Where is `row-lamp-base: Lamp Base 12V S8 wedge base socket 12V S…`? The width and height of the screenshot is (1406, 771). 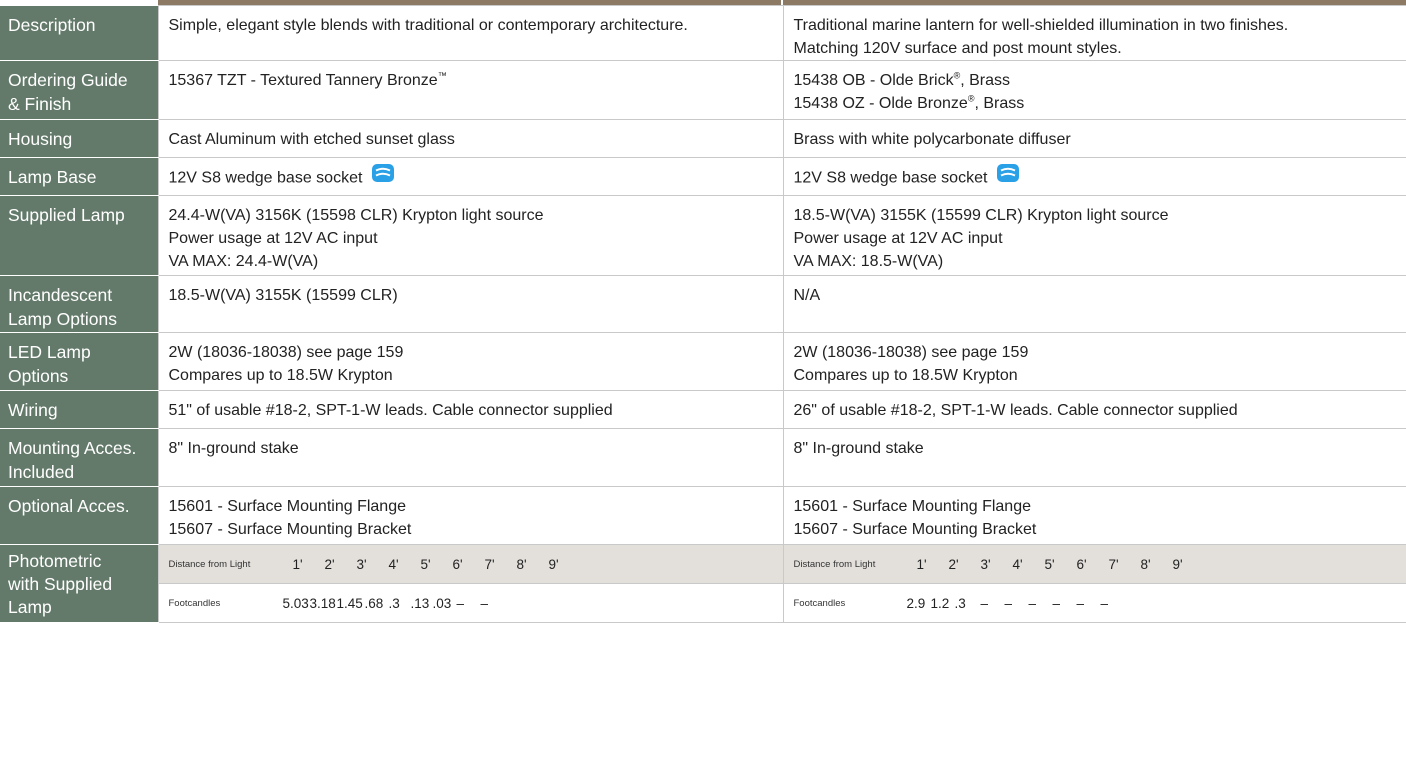
row-lamp-base: Lamp Base 12V S8 wedge base socket 12V S… is located at coordinates (703, 176).